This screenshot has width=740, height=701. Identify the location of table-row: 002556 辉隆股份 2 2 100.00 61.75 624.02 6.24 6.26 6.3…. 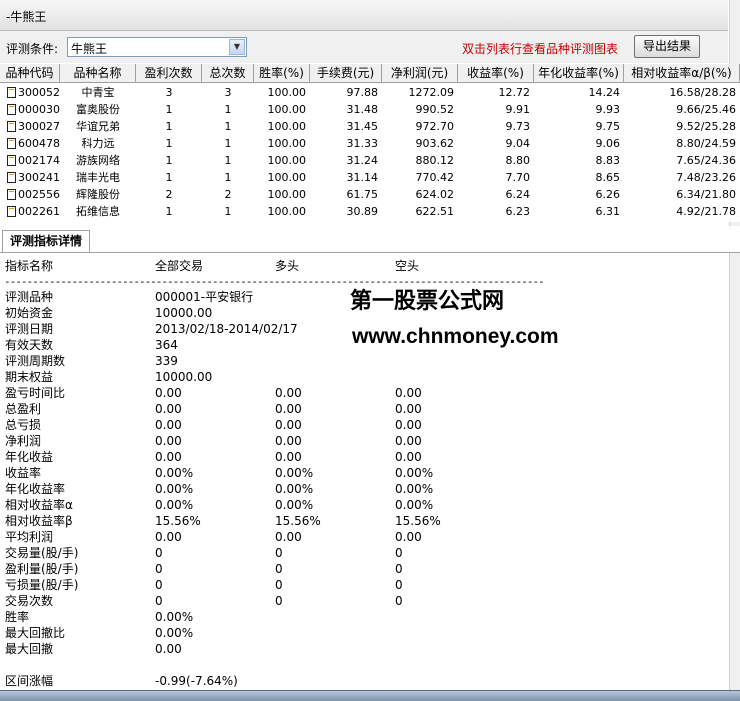
(370, 194).